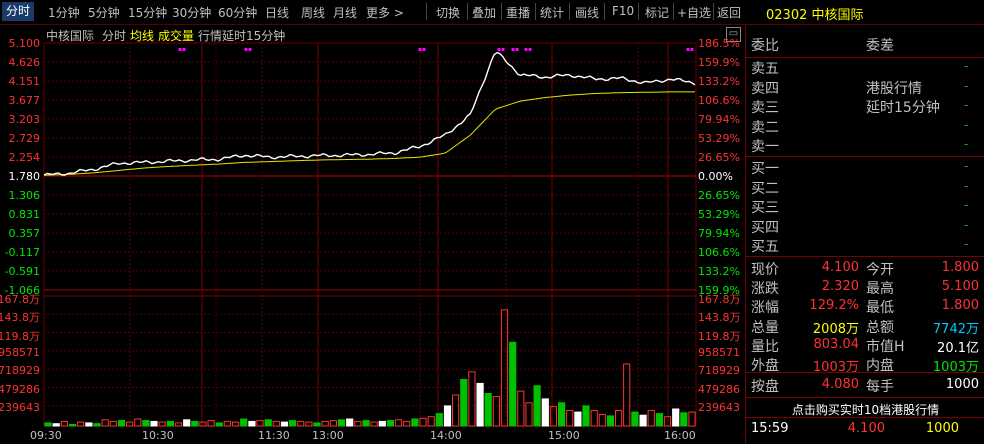 This screenshot has width=984, height=444. Describe the element at coordinates (24, 195) in the screenshot. I see `price-tick-label: 1.306` at that location.